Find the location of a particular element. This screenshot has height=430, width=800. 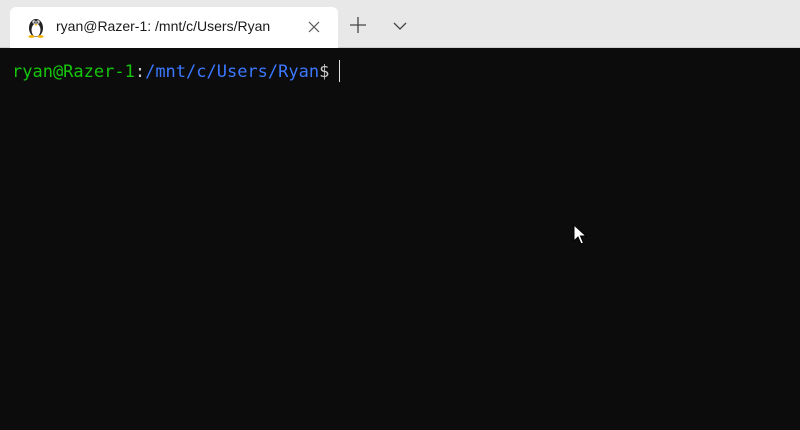

close-icon is located at coordinates (314, 27).